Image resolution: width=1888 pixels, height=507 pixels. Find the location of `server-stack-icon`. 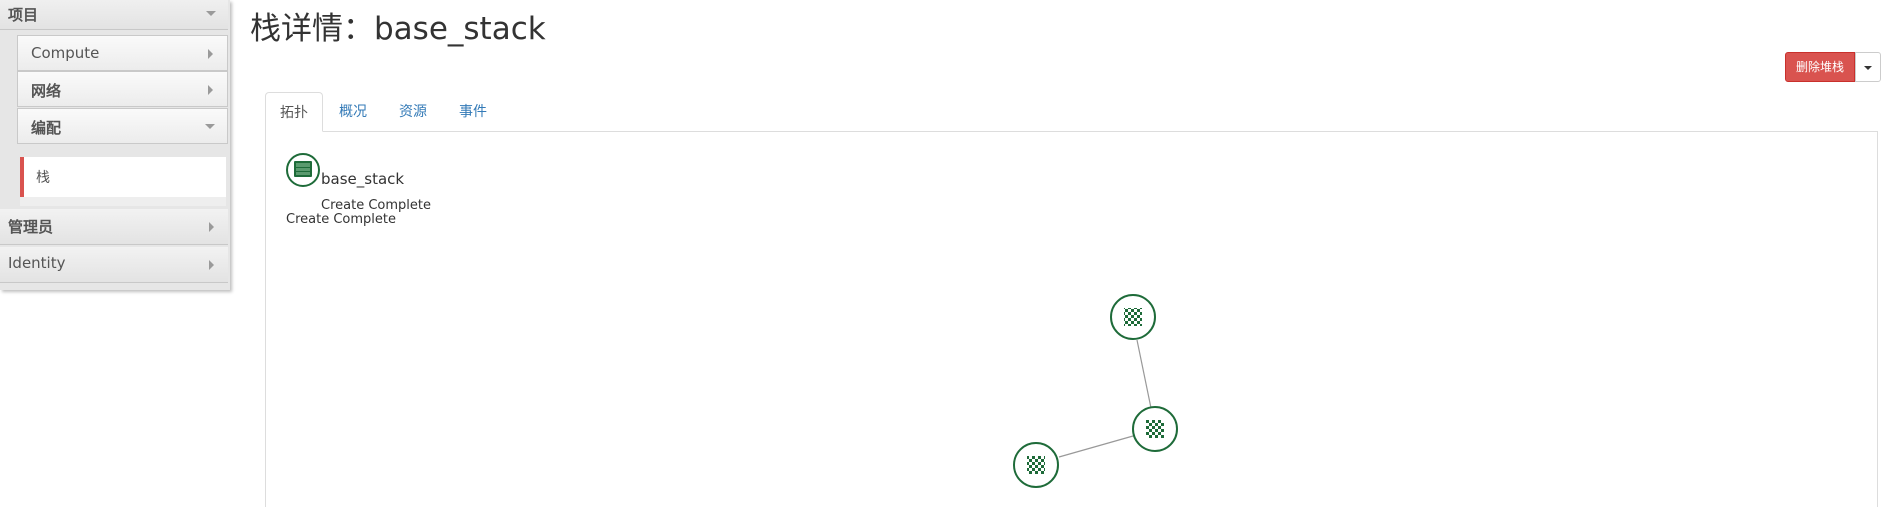

server-stack-icon is located at coordinates (303, 169).